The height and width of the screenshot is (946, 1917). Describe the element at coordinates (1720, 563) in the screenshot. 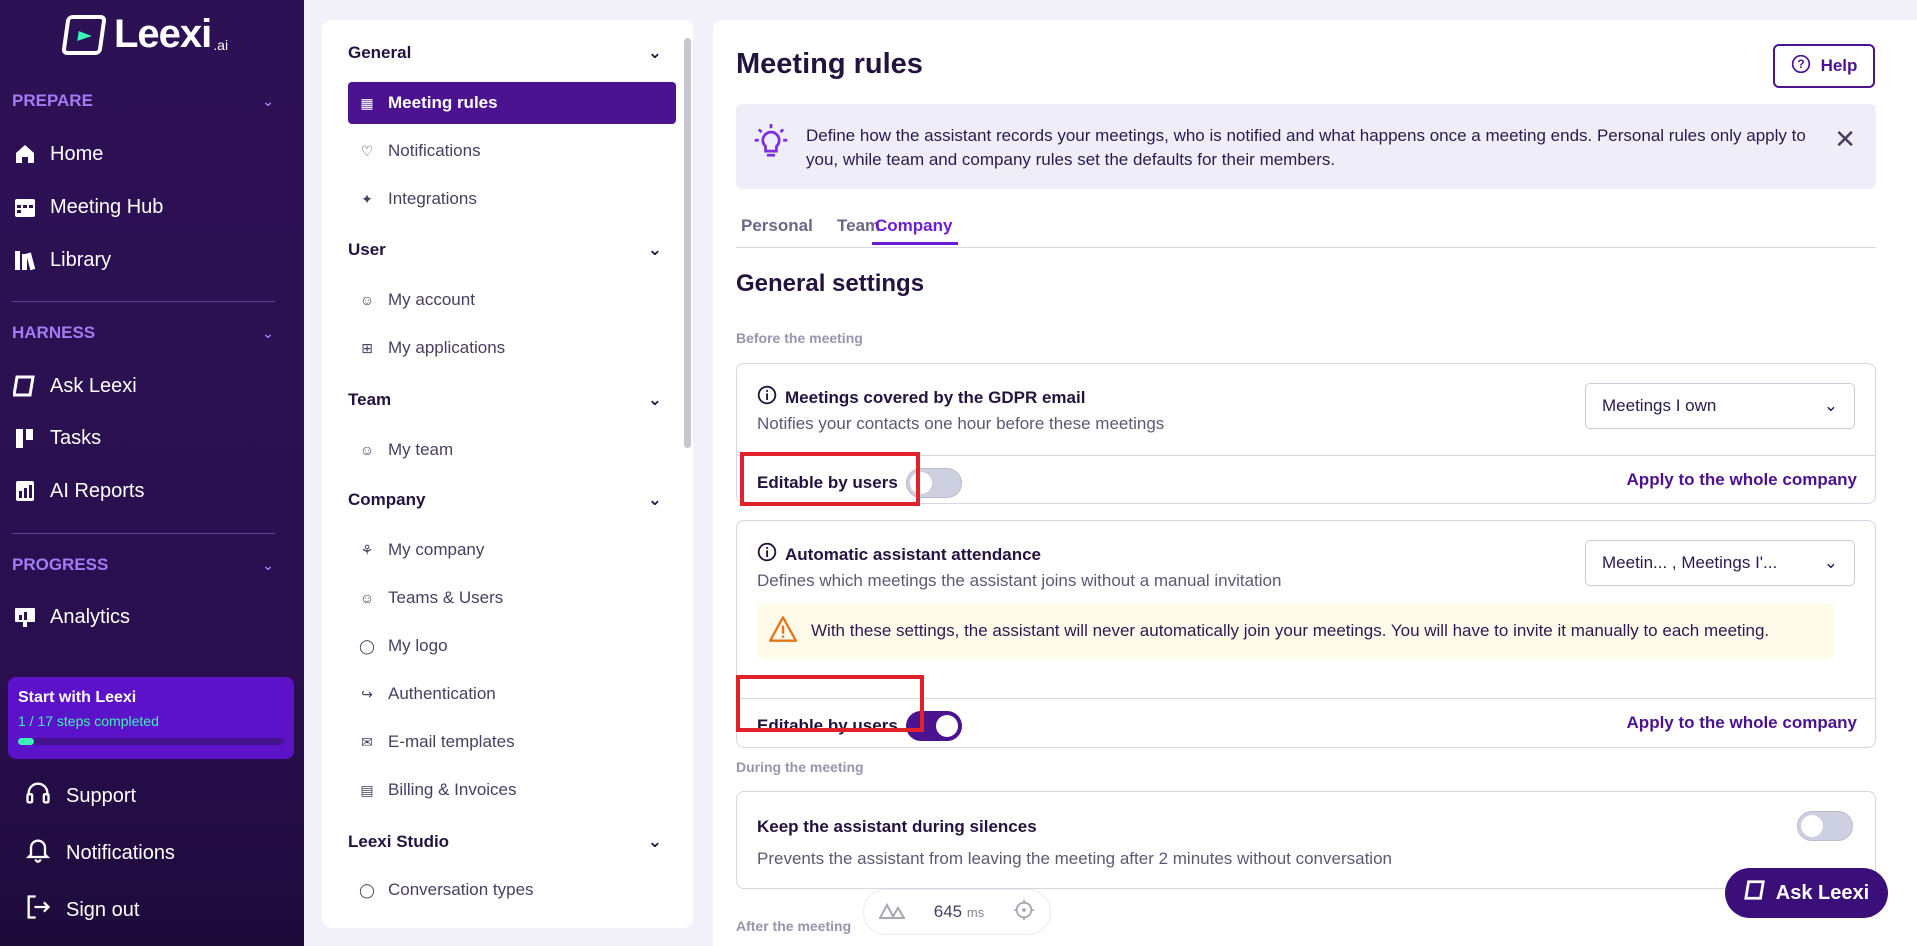

I see `attendance-meetings-select: Meetin... , Meetings I'... ⌄` at that location.